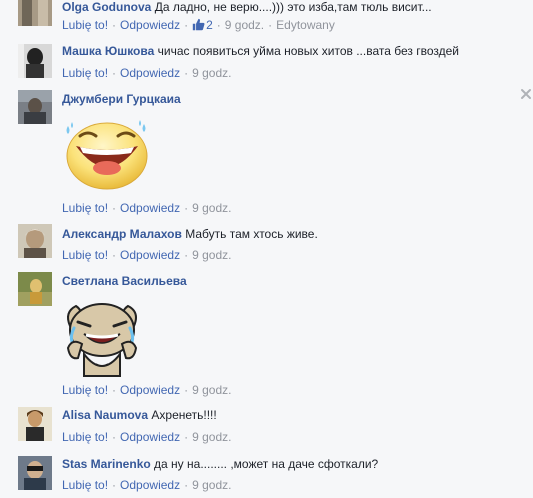 The image size is (533, 498). What do you see at coordinates (122, 234) in the screenshot?
I see `comment-author: Александр Малахов` at bounding box center [122, 234].